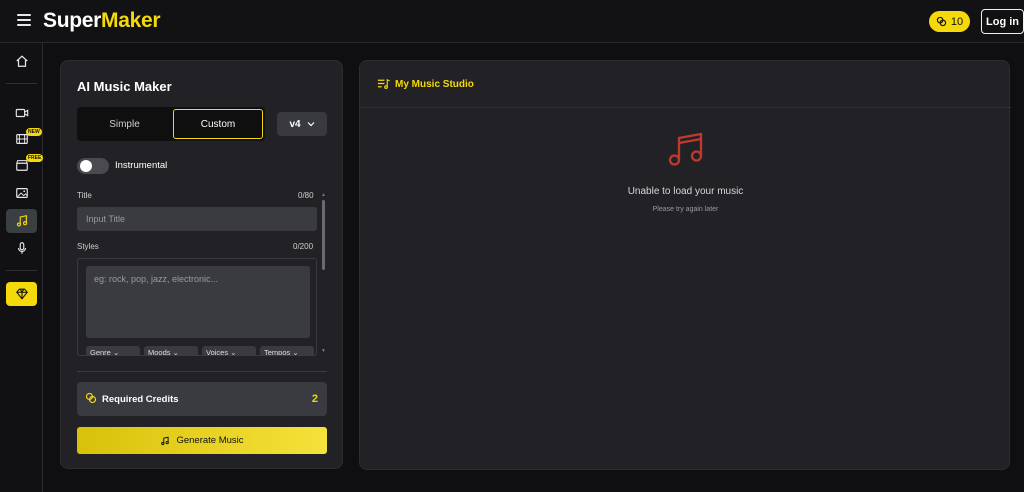 The width and height of the screenshot is (1024, 492). What do you see at coordinates (200, 351) in the screenshot?
I see `style-chip-row: Genre ⌄ Moods ⌄ Voices ⌄ Tempos ⌄` at bounding box center [200, 351].